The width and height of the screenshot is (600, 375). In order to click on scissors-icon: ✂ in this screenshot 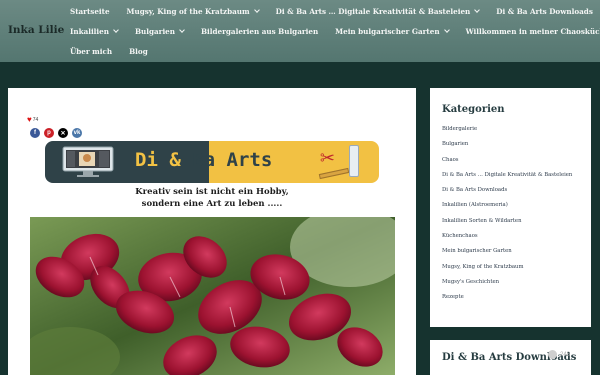, I will do `click(327, 158)`.